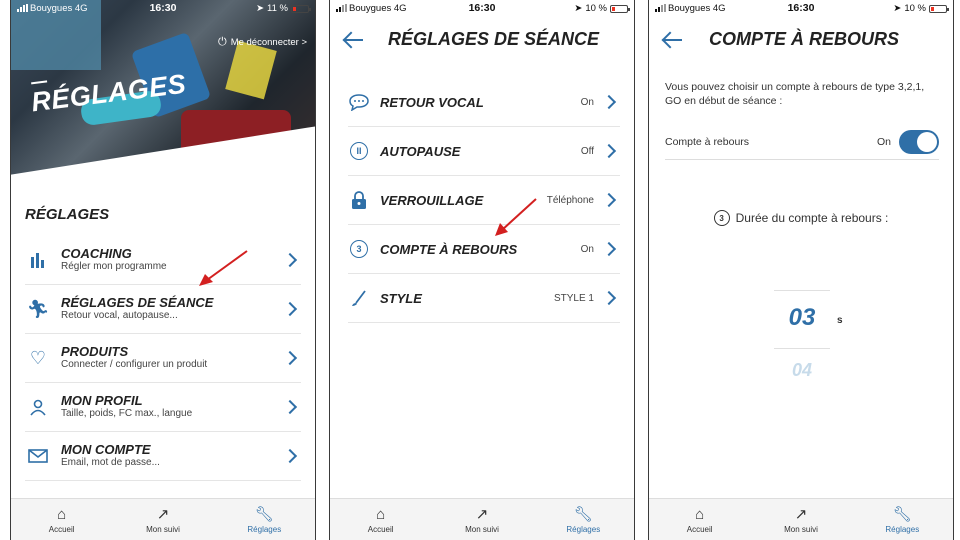 Image resolution: width=960 pixels, height=540 pixels. I want to click on menu-item-title: RETOUR VOCAL, so click(432, 102).